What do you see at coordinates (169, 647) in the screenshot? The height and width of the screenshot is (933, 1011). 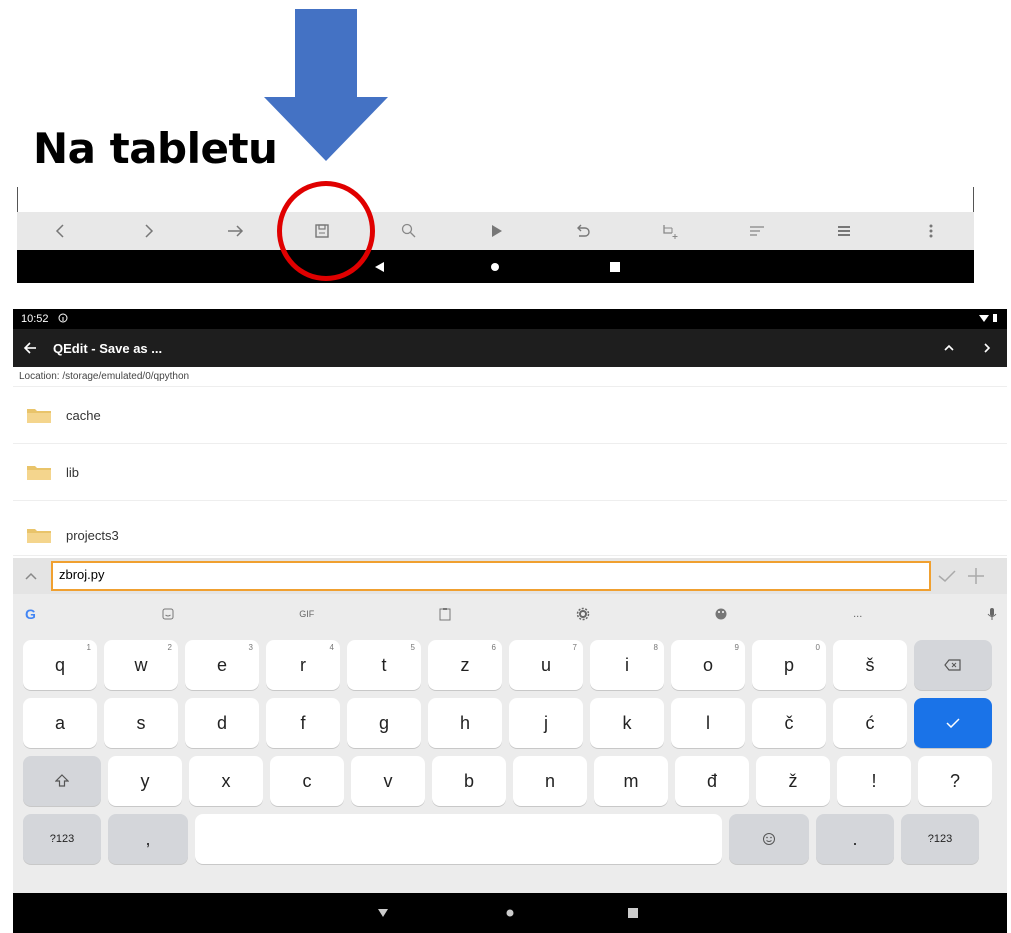 I see `key-hint: 2` at bounding box center [169, 647].